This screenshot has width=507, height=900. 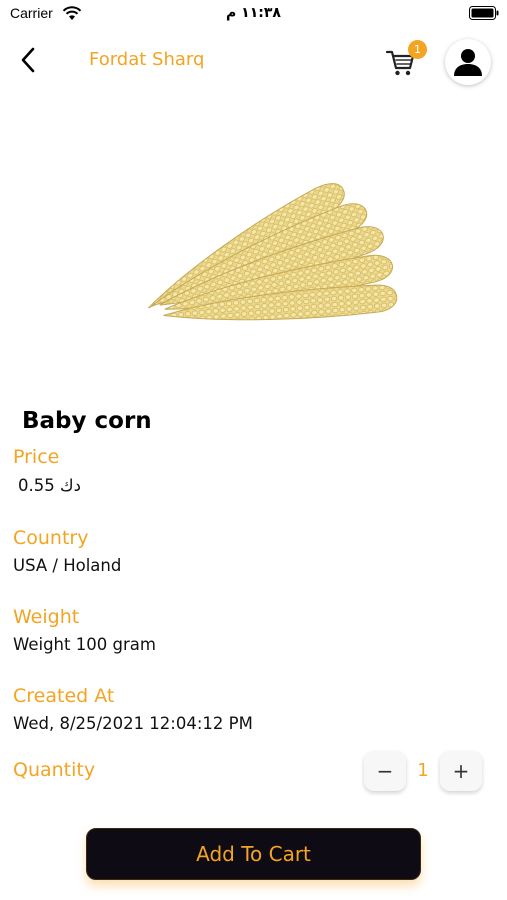 I want to click on store-name: Fordat Sharq, so click(x=147, y=59).